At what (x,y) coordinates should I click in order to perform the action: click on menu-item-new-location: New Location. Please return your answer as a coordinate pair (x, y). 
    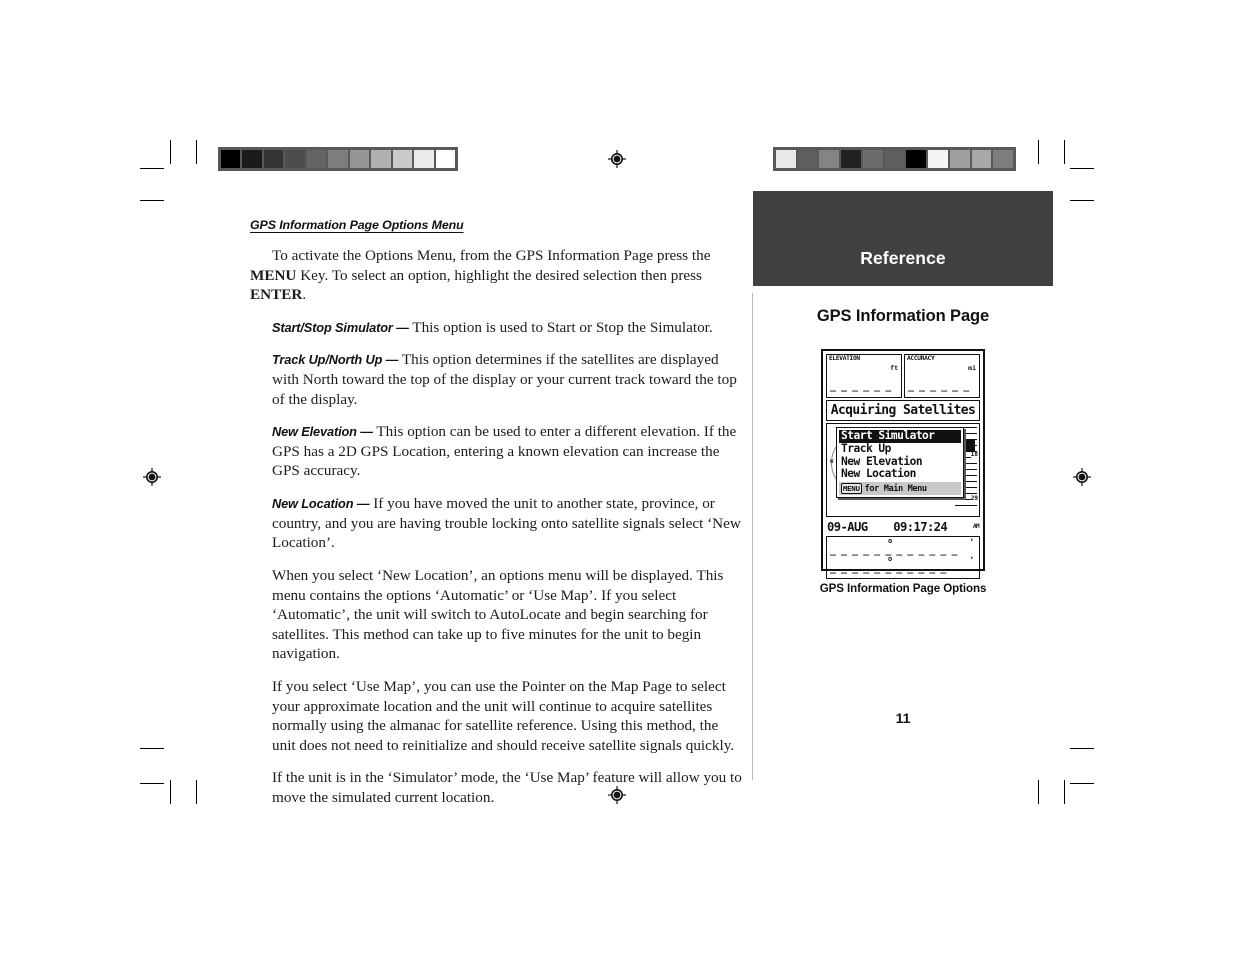
    Looking at the image, I should click on (900, 474).